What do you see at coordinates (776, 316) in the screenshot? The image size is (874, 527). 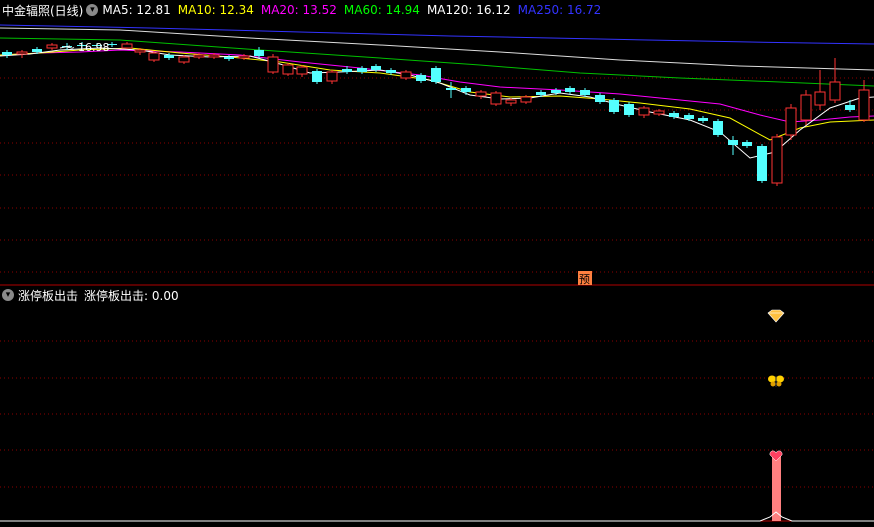 I see `diamond-icon` at bounding box center [776, 316].